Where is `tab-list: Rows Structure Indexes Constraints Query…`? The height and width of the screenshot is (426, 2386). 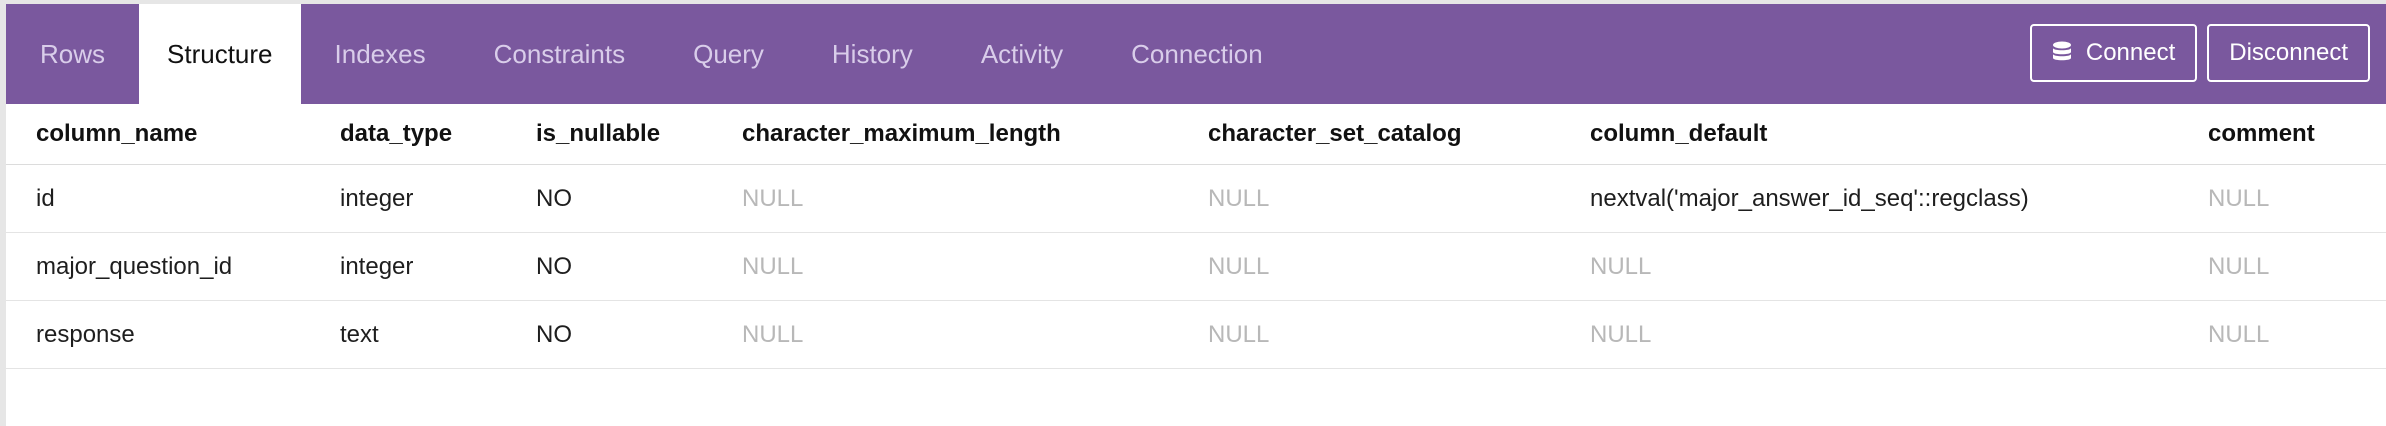 tab-list: Rows Structure Indexes Constraints Query… is located at coordinates (651, 54).